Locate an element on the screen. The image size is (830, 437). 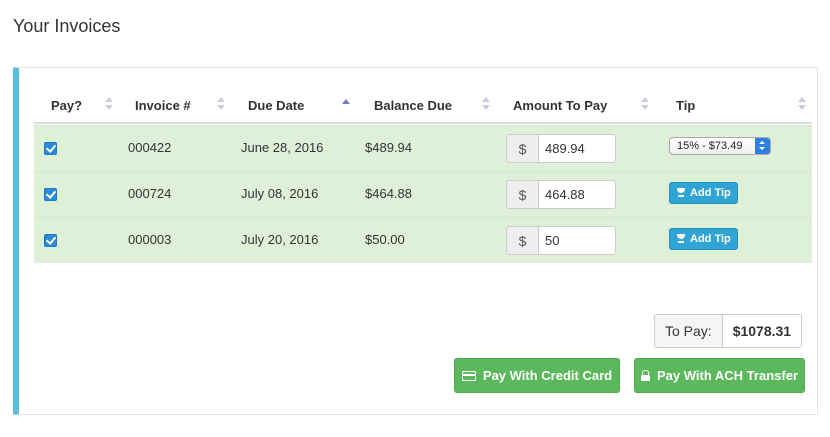
invoice-number: 000724 is located at coordinates (150, 193).